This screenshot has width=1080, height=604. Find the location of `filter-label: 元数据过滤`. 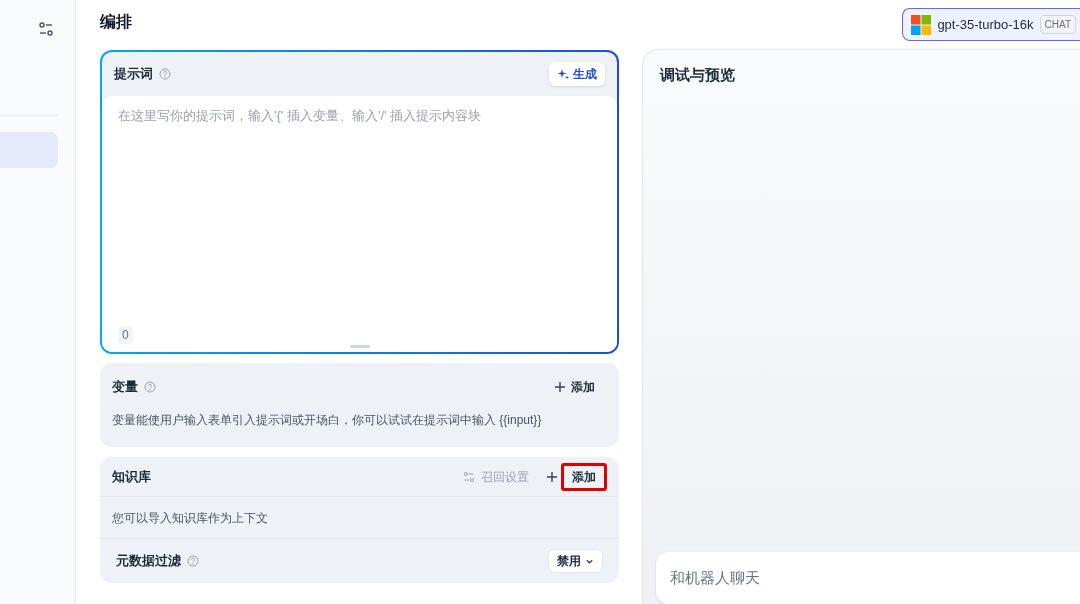

filter-label: 元数据过滤 is located at coordinates (148, 561).